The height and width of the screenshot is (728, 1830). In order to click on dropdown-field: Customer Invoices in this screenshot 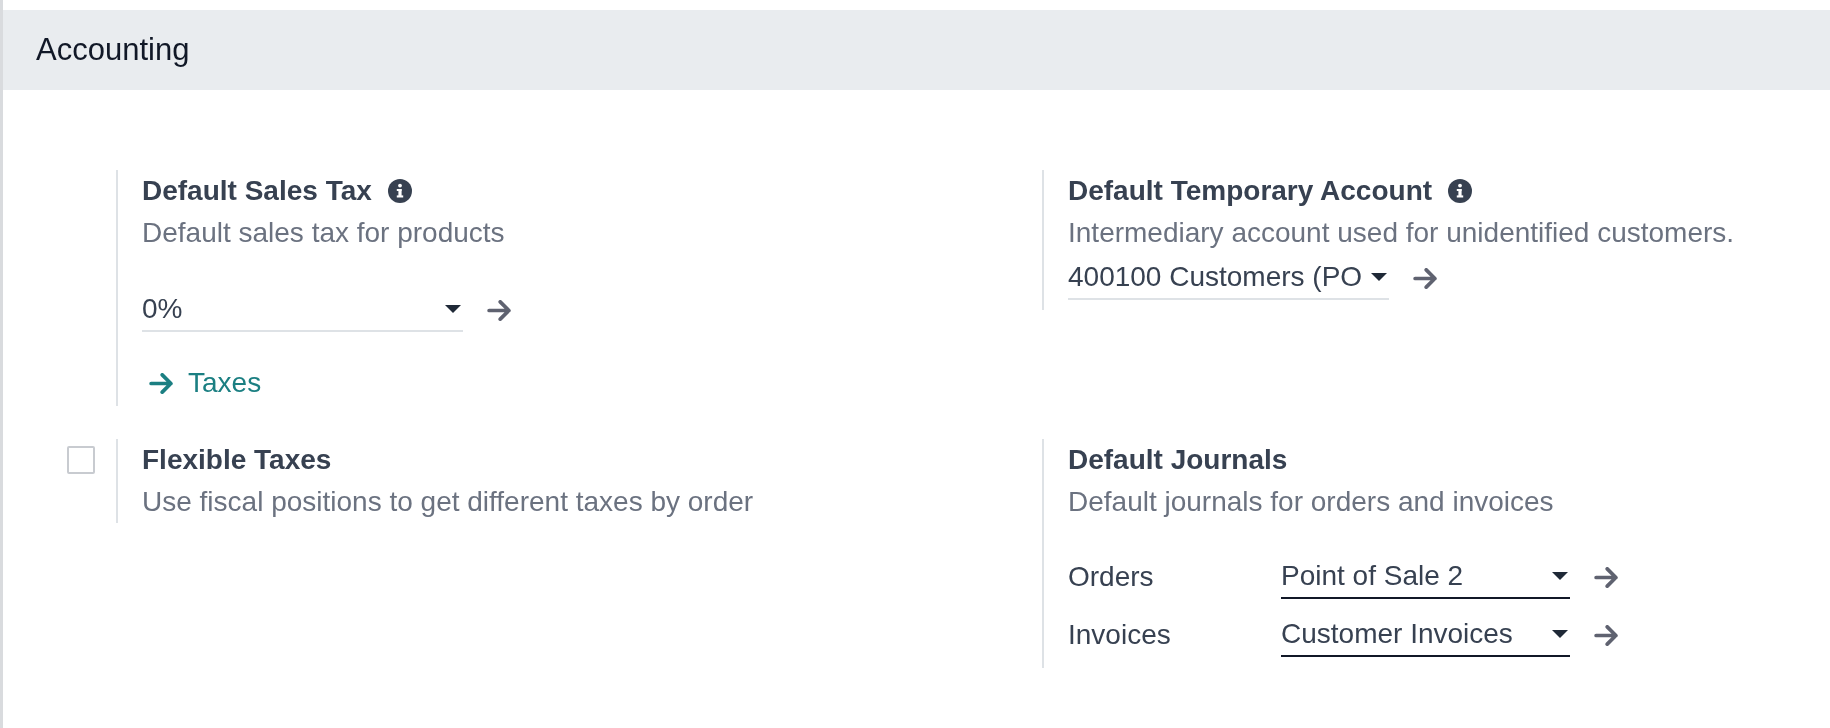, I will do `click(1425, 635)`.